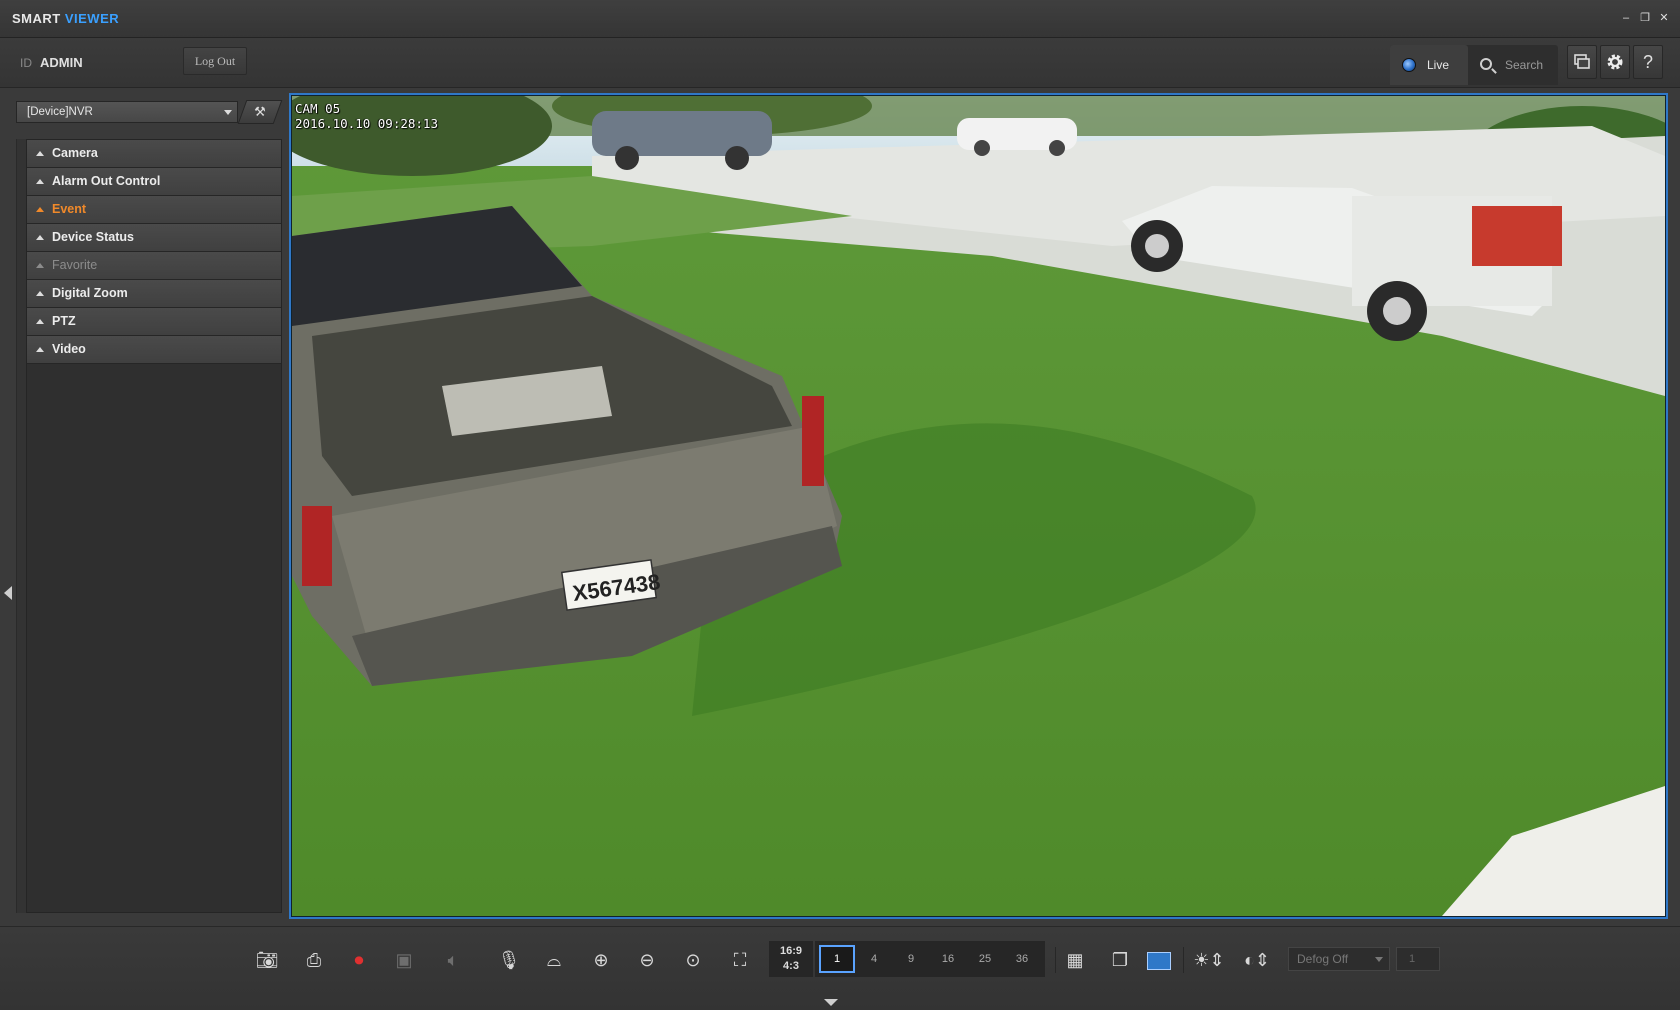 The image size is (1680, 1010). Describe the element at coordinates (874, 959) in the screenshot. I see `layout-4-button: 4` at that location.